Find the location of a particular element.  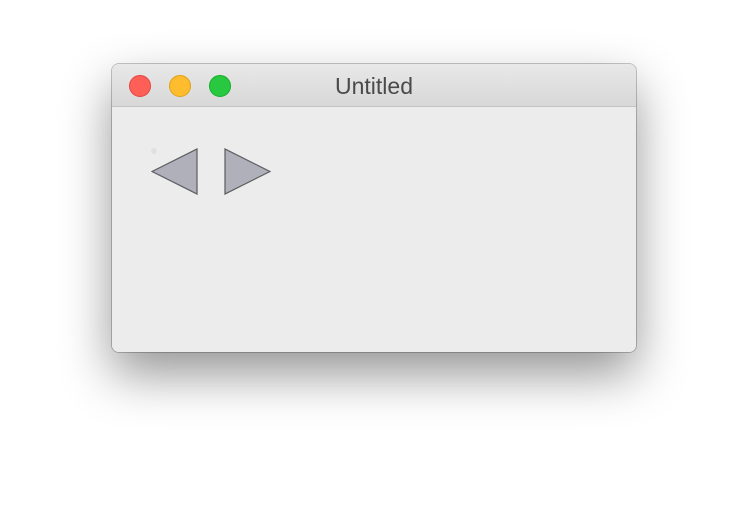

window-title: Untitled is located at coordinates (374, 86).